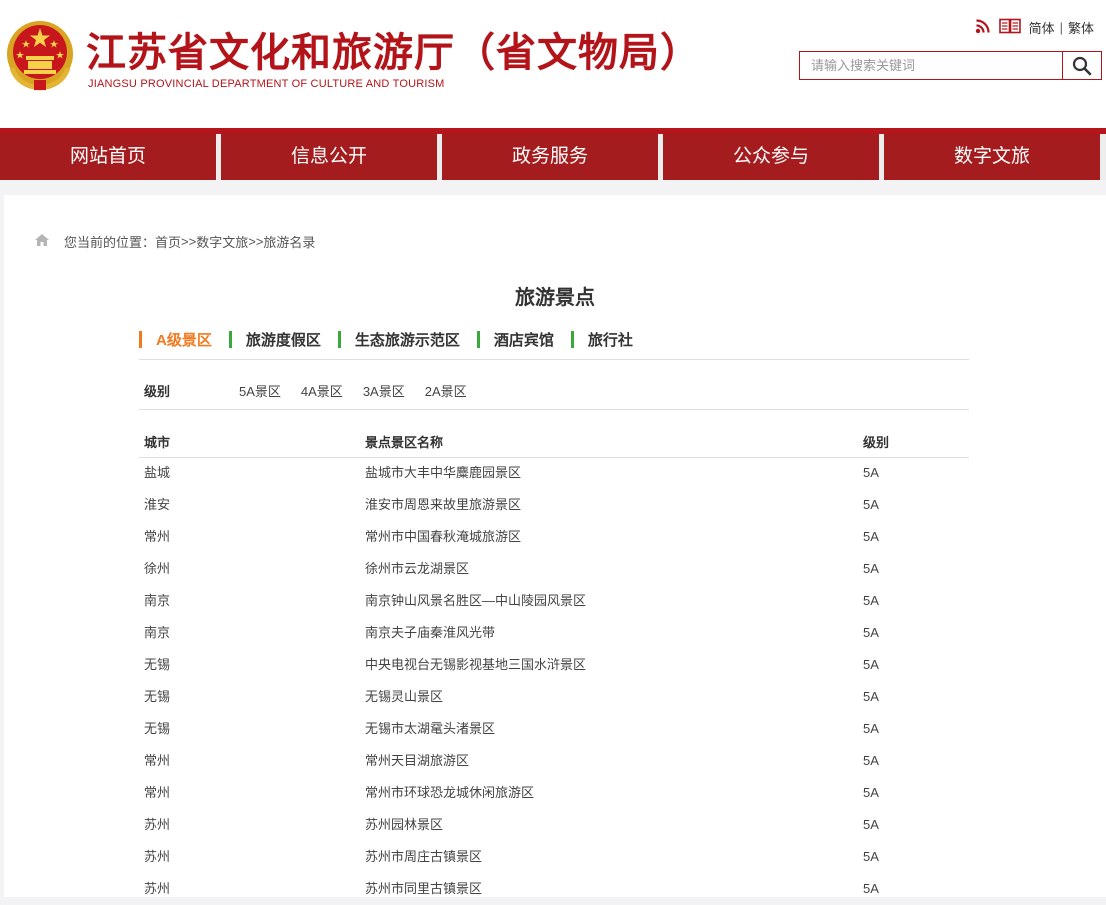  What do you see at coordinates (443, 537) in the screenshot?
I see `scenic-name-link: 常州市中国春秋淹城旅游区` at bounding box center [443, 537].